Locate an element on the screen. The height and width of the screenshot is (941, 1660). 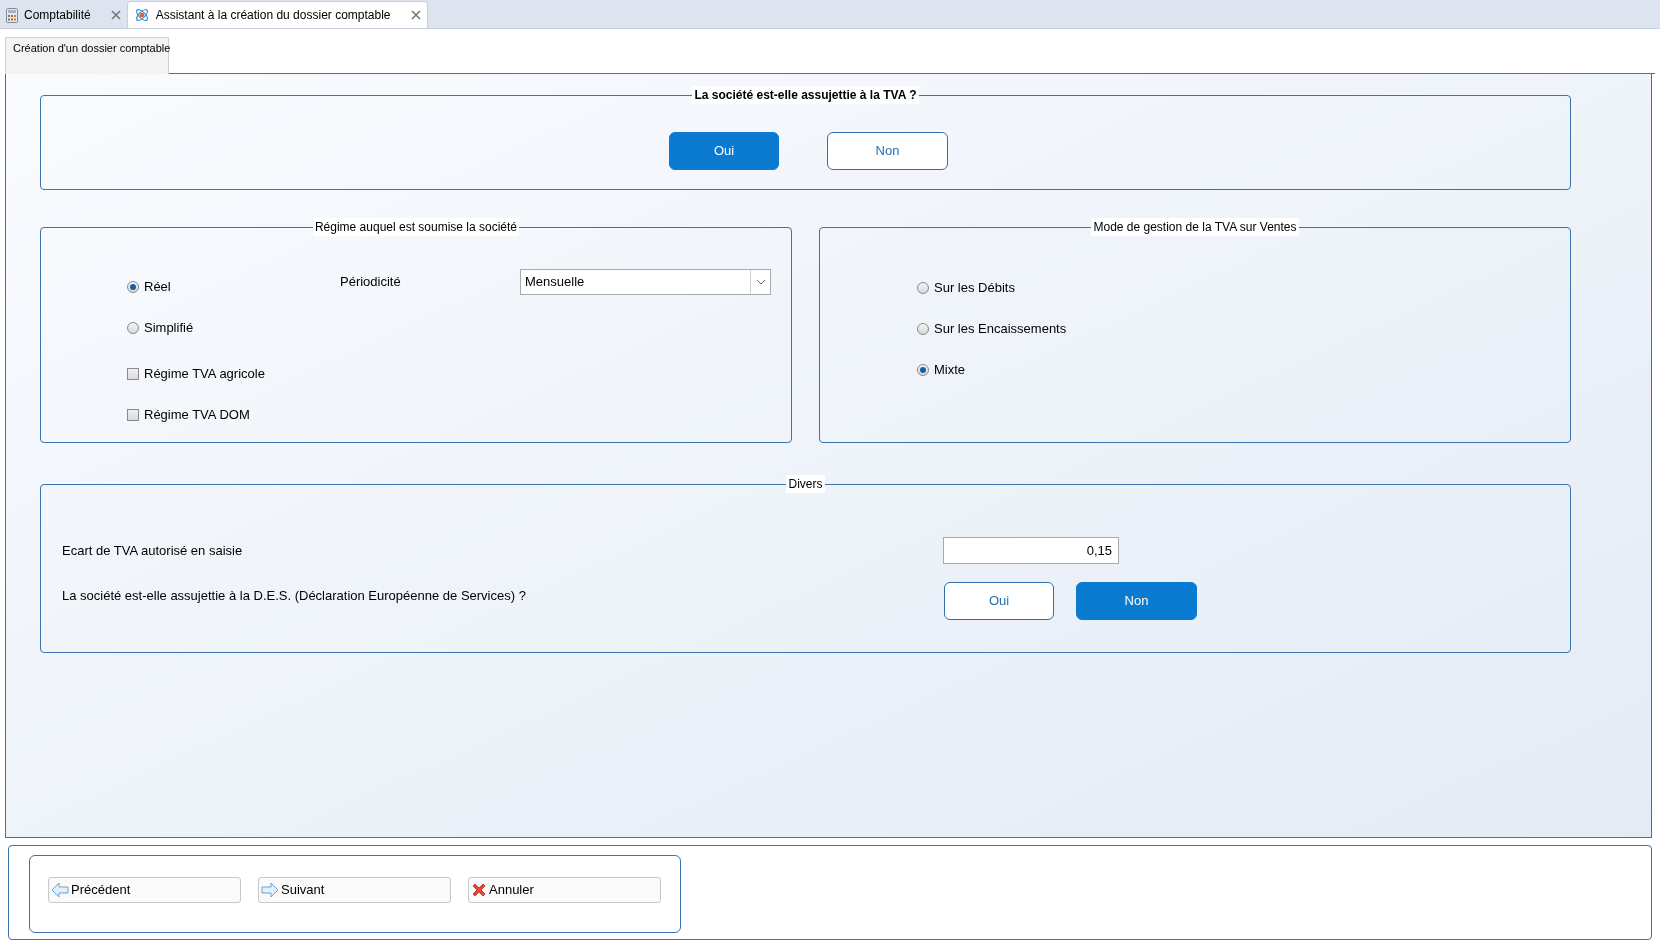
atom-icon is located at coordinates (141, 15).